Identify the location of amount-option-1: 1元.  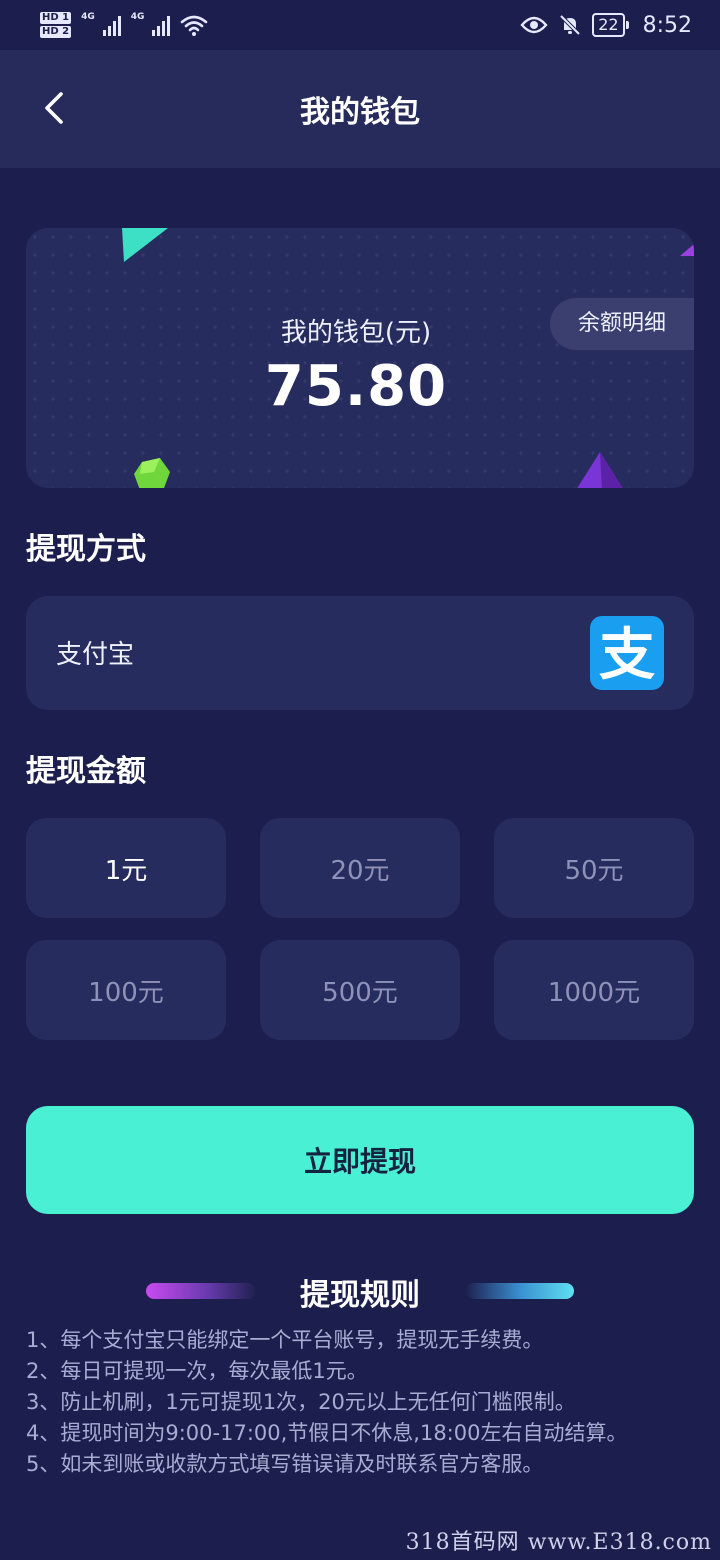
(126, 868).